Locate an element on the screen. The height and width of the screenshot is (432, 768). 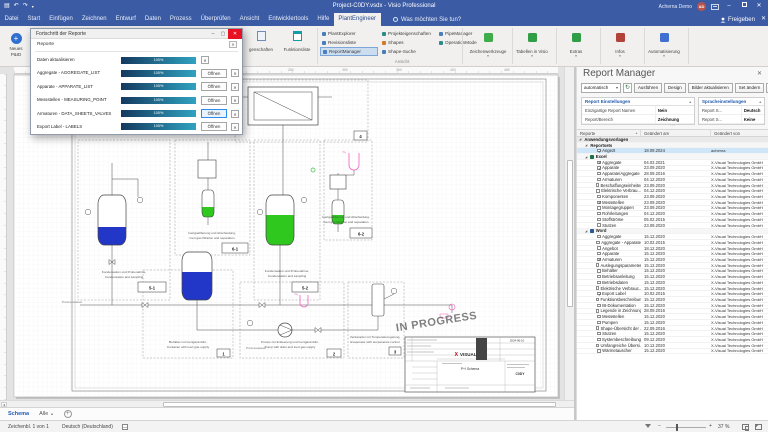
panel-close-icon: ✕ is located at coordinates (759, 73).